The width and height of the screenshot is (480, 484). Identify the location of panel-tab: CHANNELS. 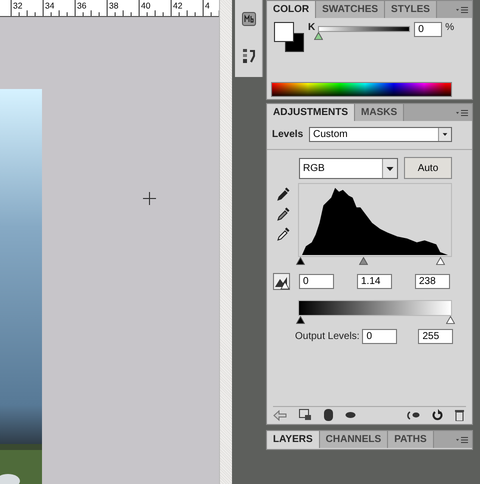
(354, 439).